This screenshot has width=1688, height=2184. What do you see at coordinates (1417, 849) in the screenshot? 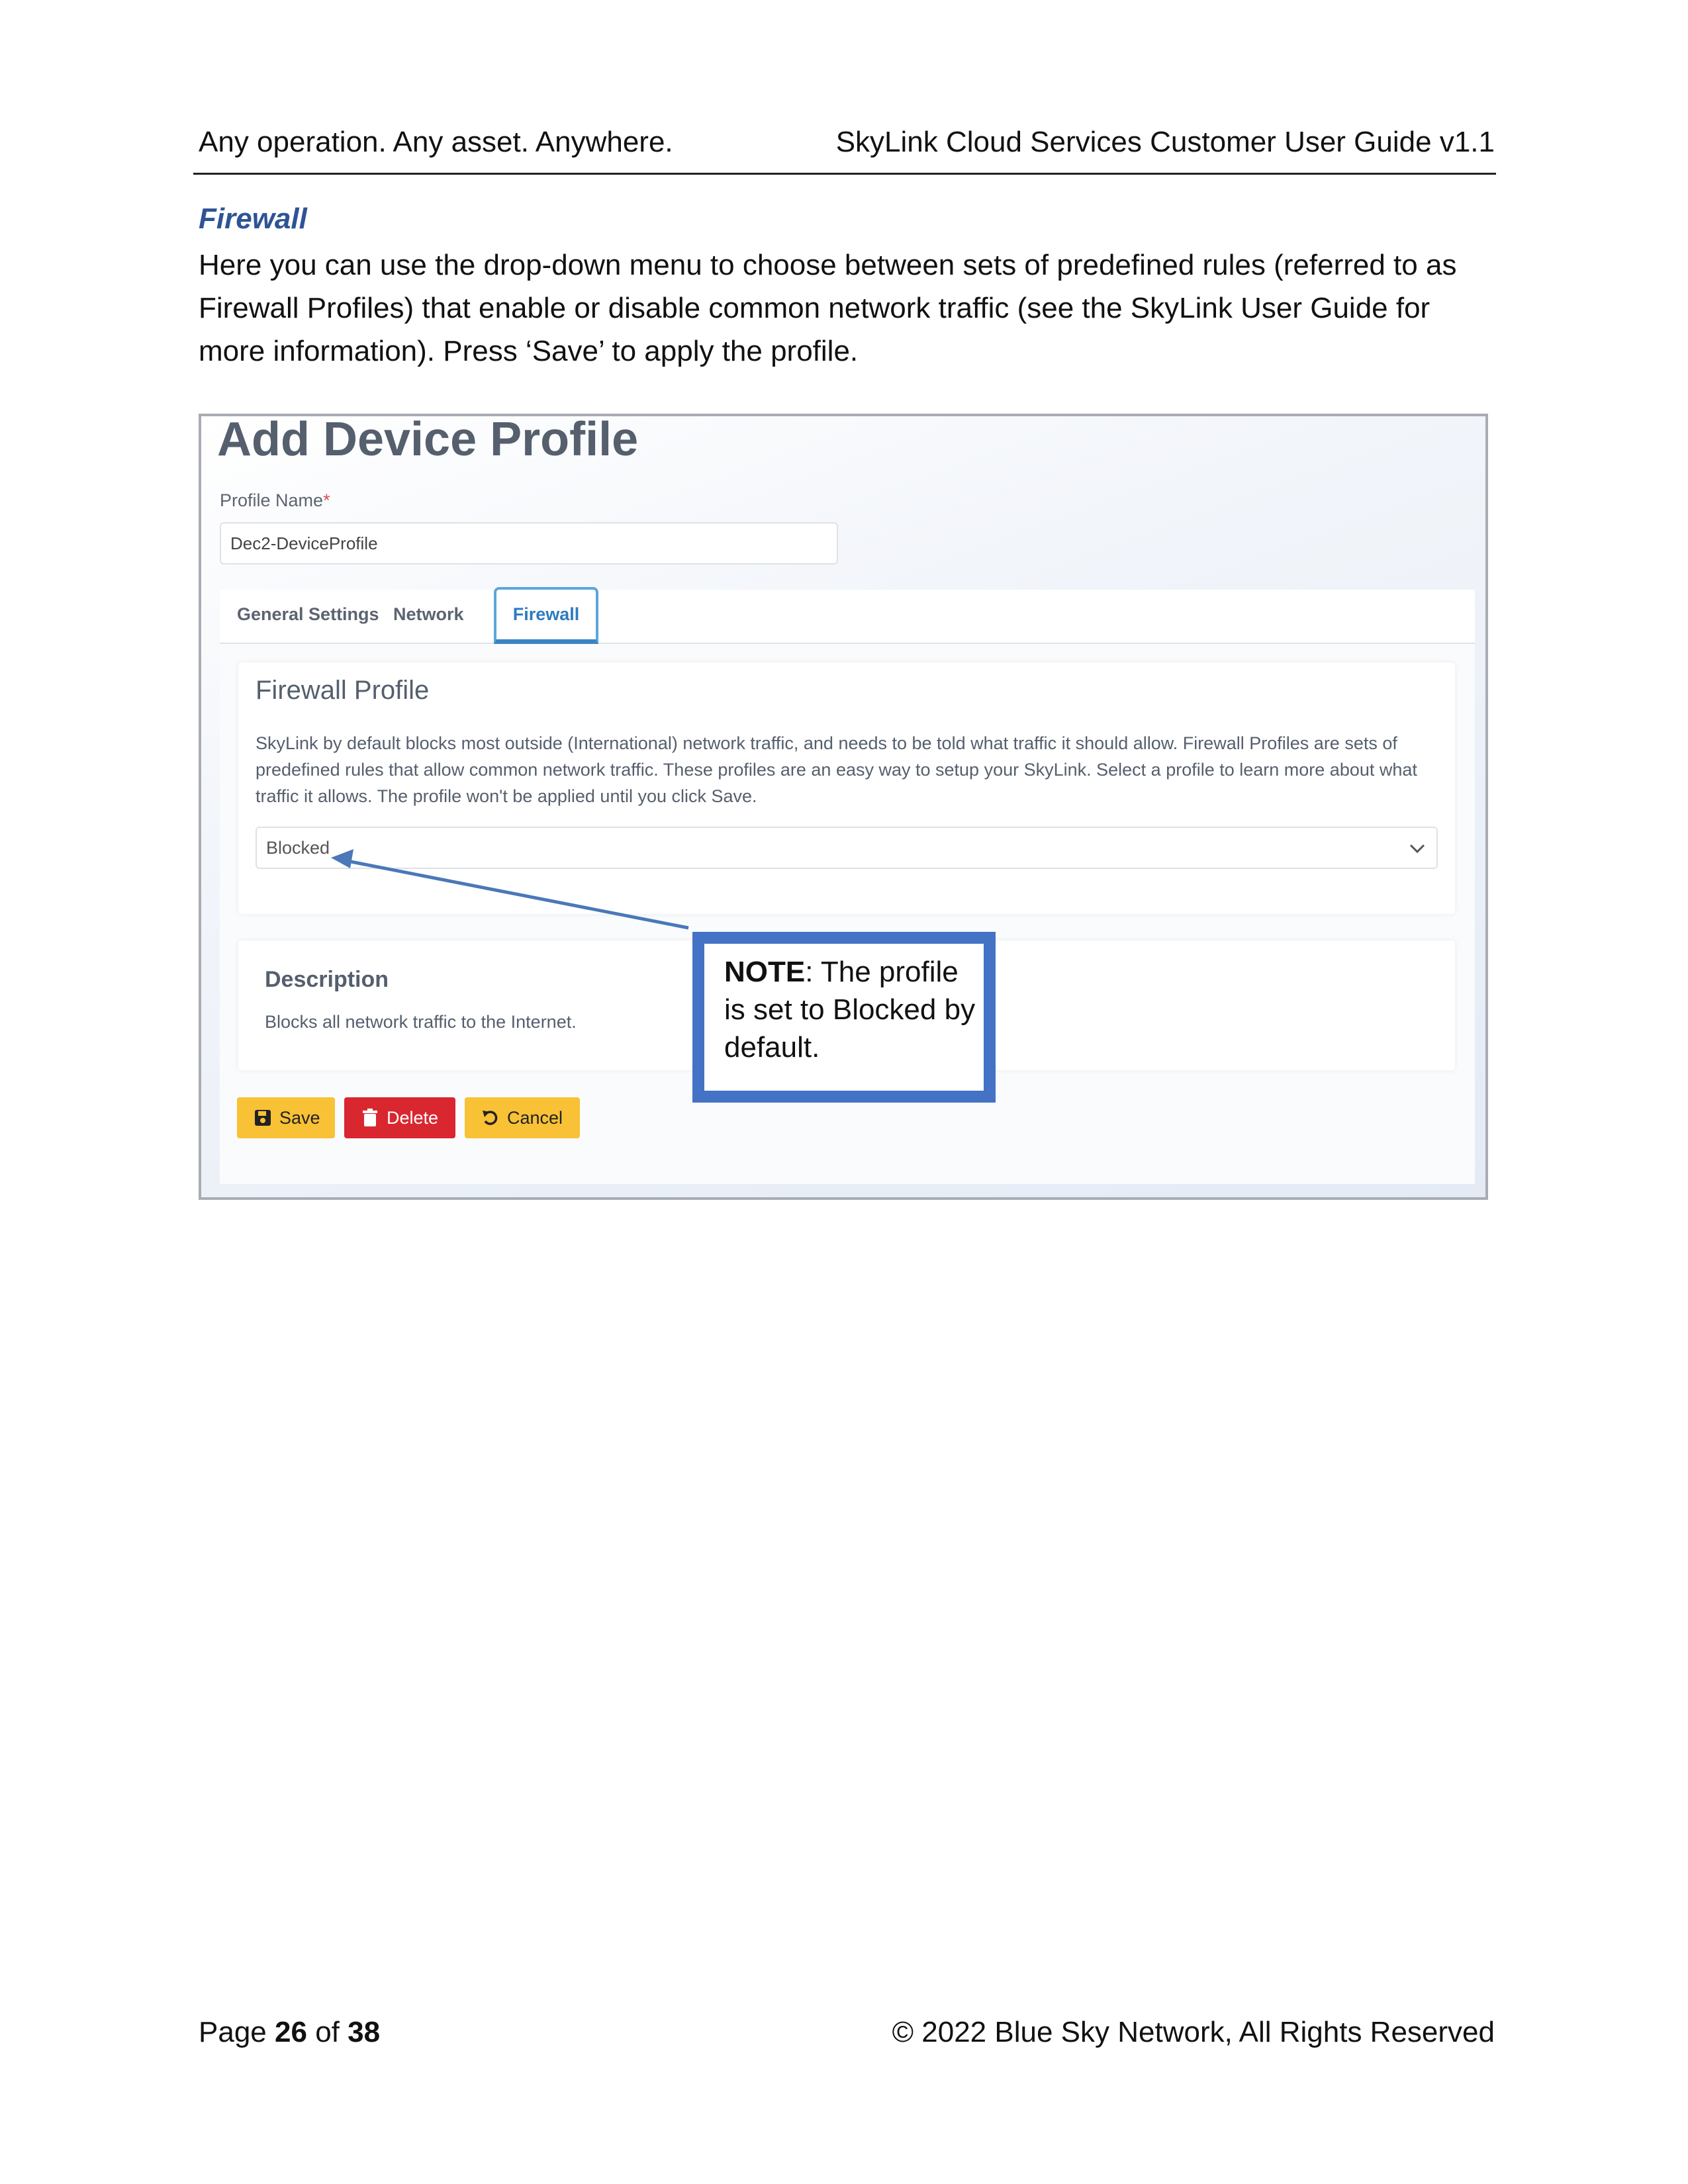
I see `chevron-down-icon` at bounding box center [1417, 849].